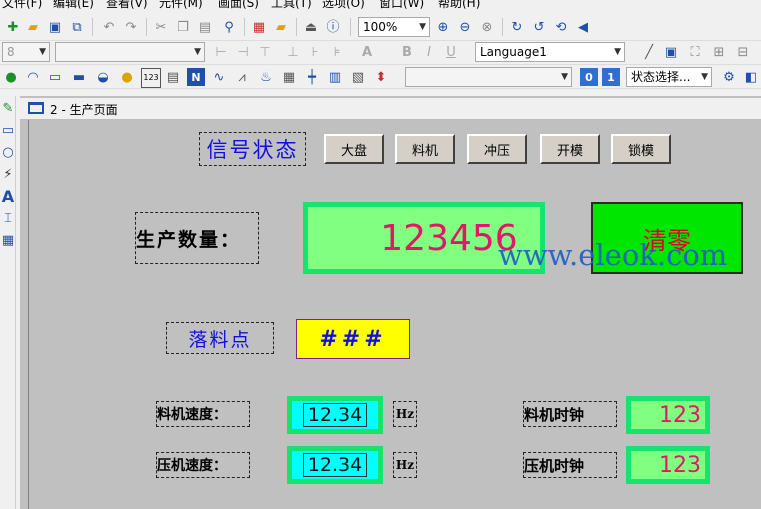 The image size is (761, 509). What do you see at coordinates (465, 27) in the screenshot?
I see `zoom-out-icon: ⊖` at bounding box center [465, 27].